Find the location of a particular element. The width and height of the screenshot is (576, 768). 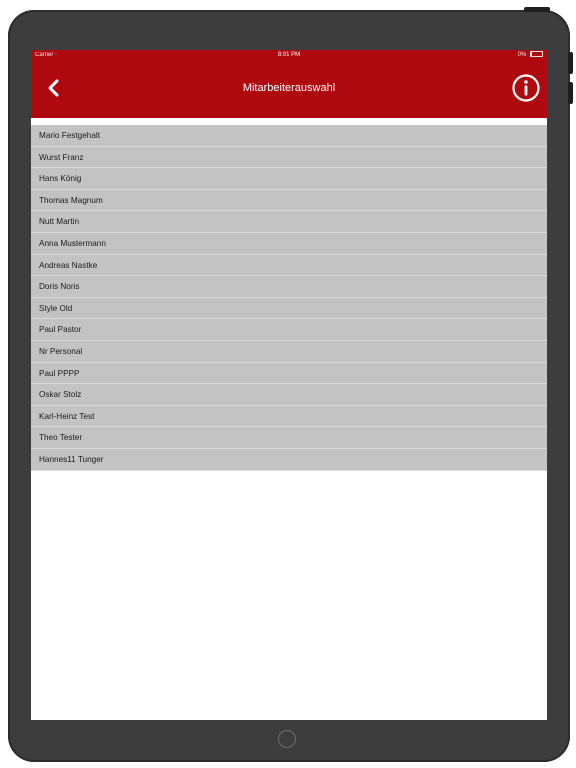

back-button is located at coordinates (54, 88).